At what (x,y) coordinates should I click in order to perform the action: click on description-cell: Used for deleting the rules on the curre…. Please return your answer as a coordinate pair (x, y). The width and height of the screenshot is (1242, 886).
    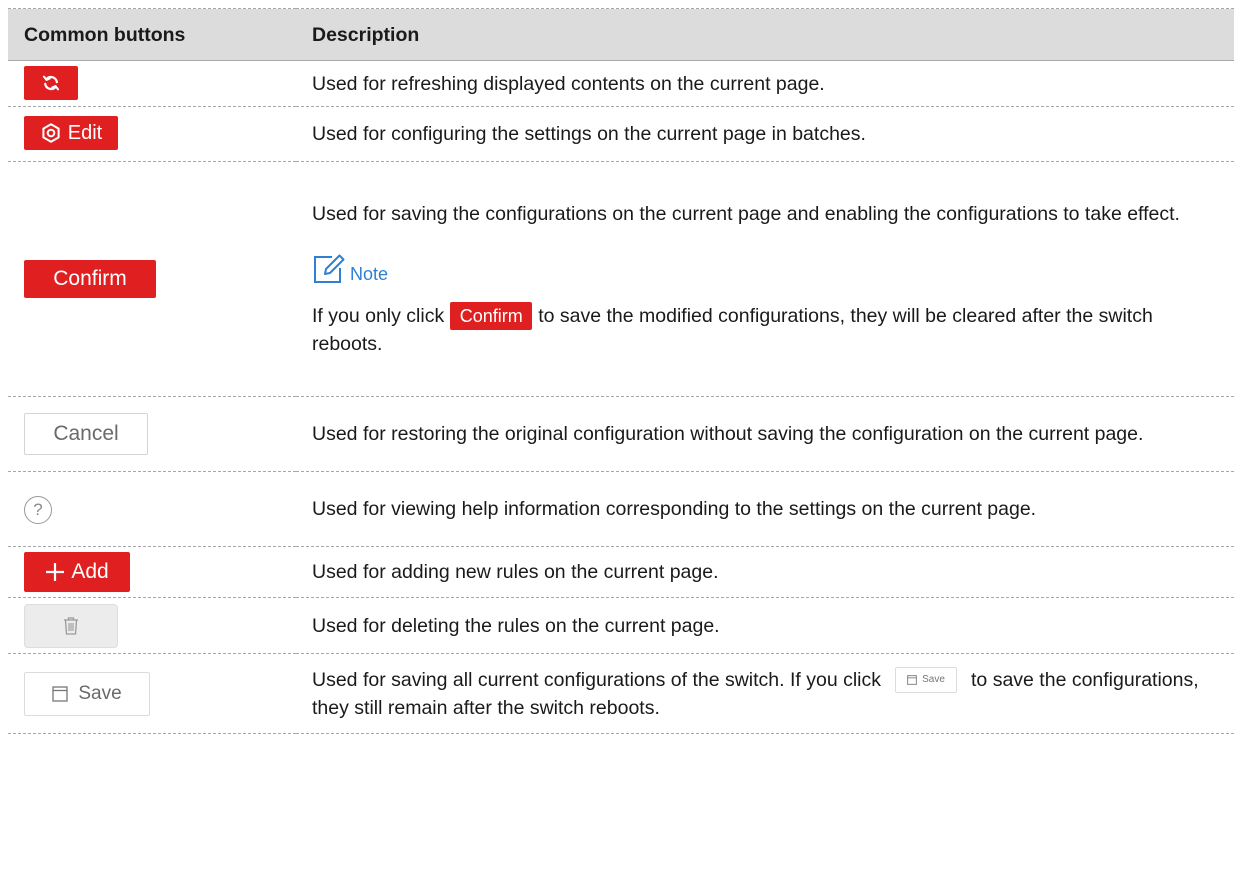
    Looking at the image, I should click on (765, 625).